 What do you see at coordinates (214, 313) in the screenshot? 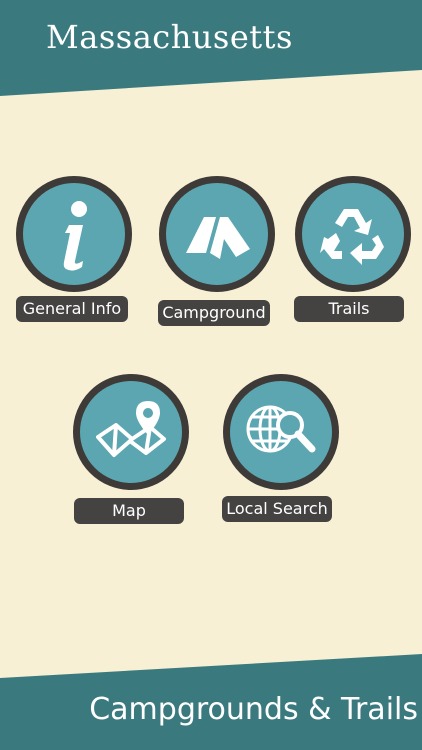
I see `campground-label: Campground` at bounding box center [214, 313].